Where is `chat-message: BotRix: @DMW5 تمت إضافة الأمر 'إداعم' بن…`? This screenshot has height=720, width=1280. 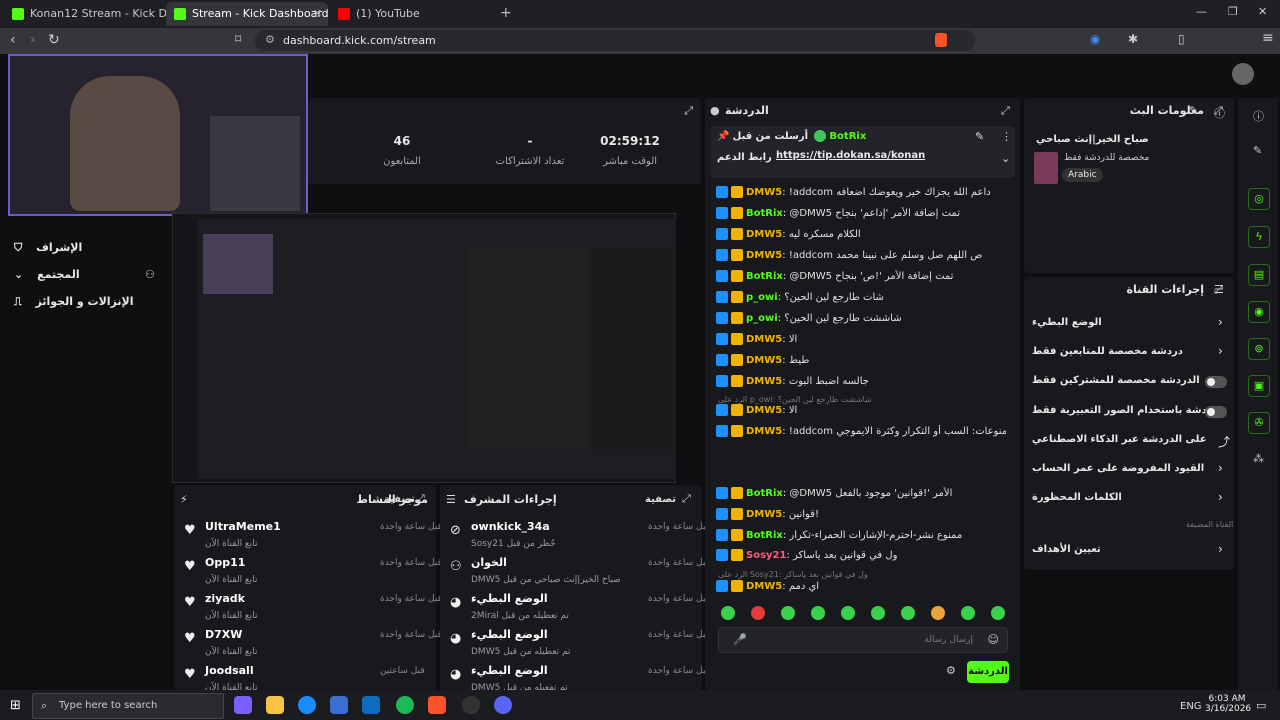 chat-message: BotRix: @DMW5 تمت إضافة الأمر 'إداعم' بن… is located at coordinates (861, 213).